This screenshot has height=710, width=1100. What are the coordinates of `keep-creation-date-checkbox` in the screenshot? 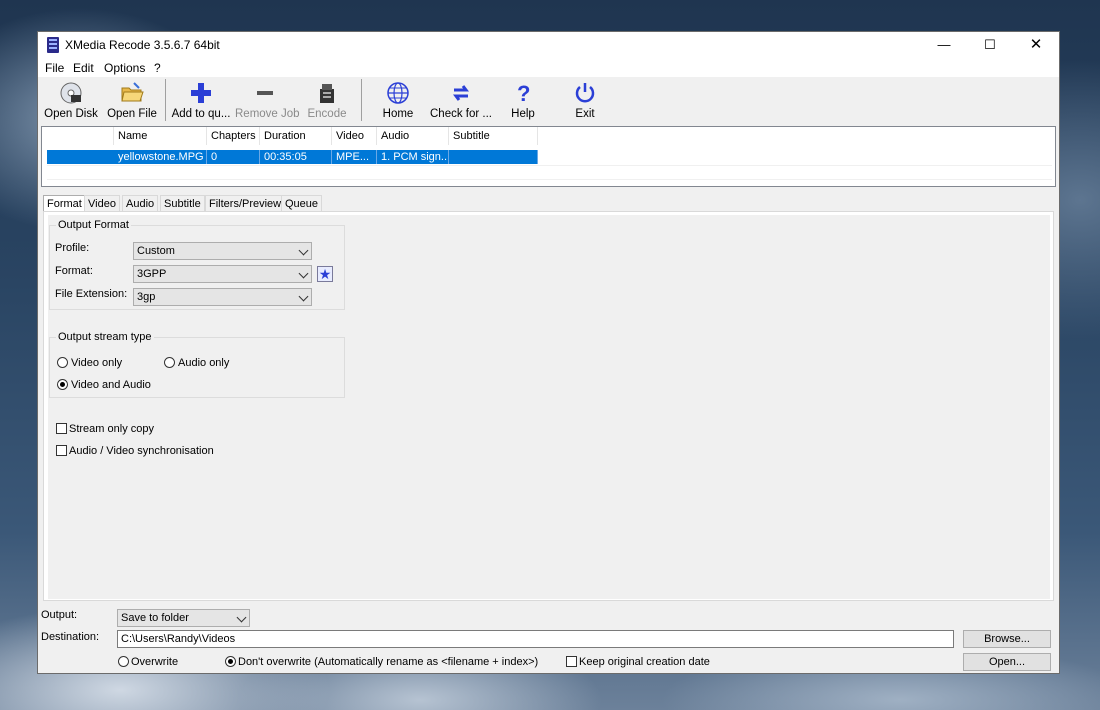 It's located at (571, 661).